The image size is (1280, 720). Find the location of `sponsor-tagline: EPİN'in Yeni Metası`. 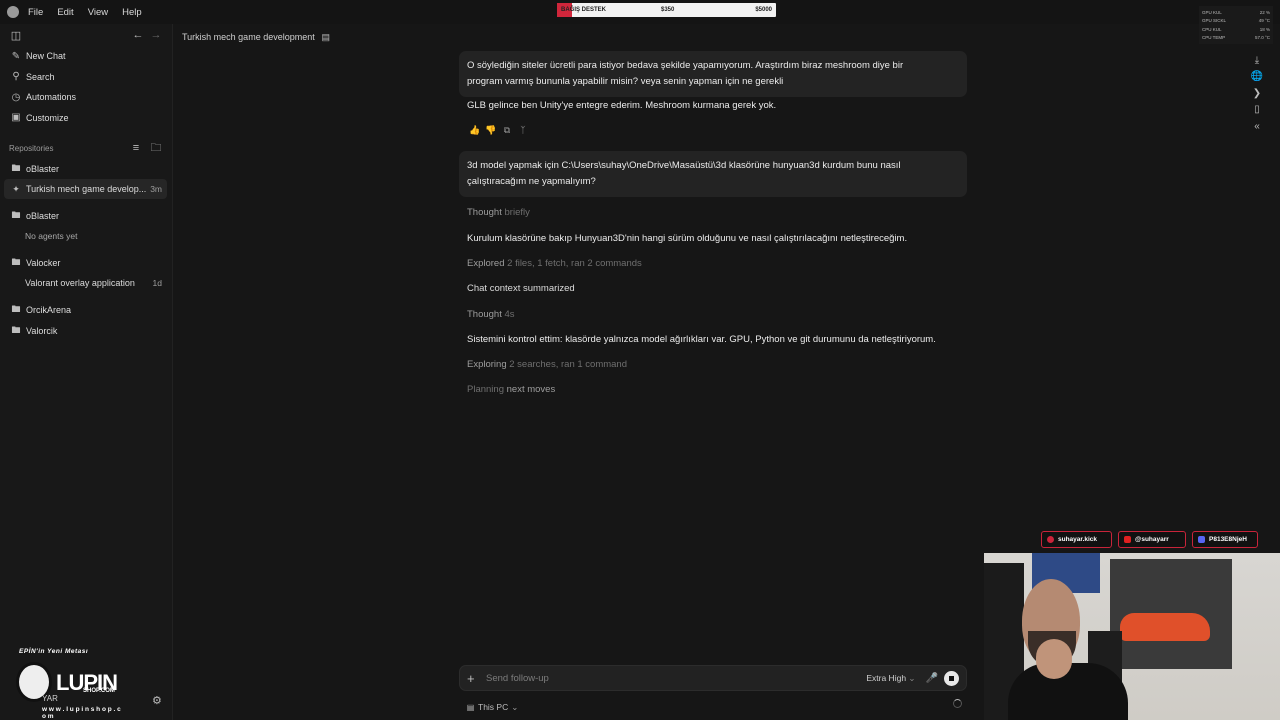

sponsor-tagline: EPİN'in Yeni Metası is located at coordinates (54, 651).